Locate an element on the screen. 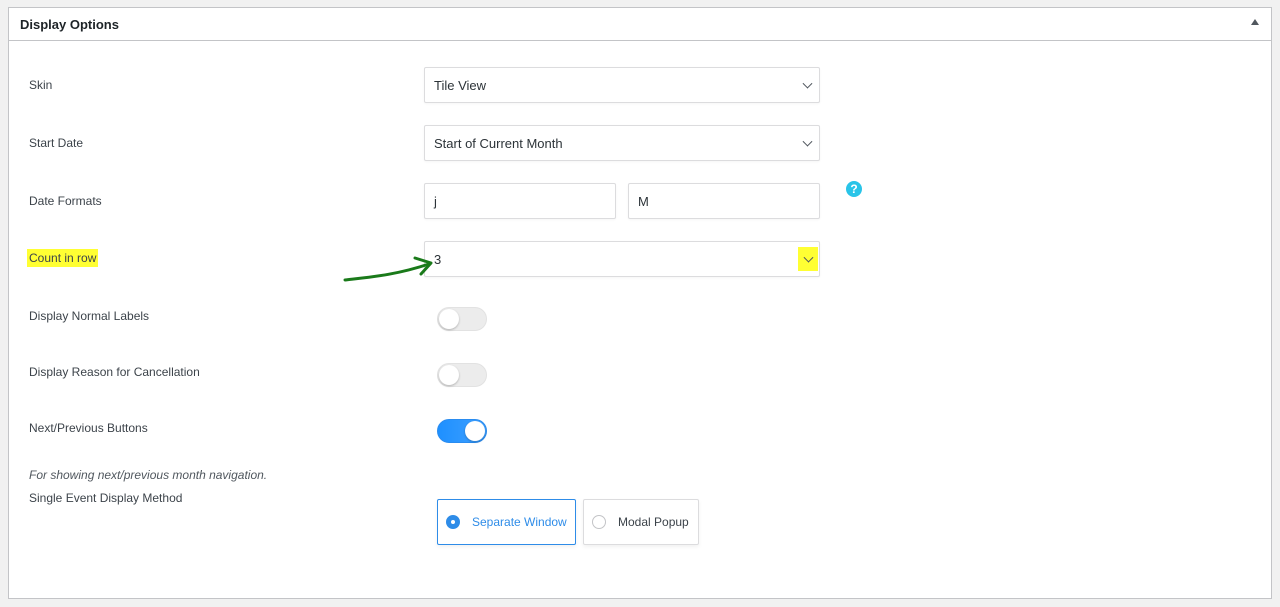 This screenshot has width=1280, height=607. collapse-up-icon is located at coordinates (1255, 22).